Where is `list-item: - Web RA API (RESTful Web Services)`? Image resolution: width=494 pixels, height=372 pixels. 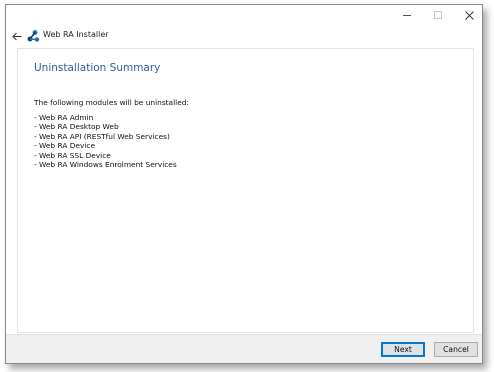
list-item: - Web RA API (RESTful Web Services) is located at coordinates (102, 136).